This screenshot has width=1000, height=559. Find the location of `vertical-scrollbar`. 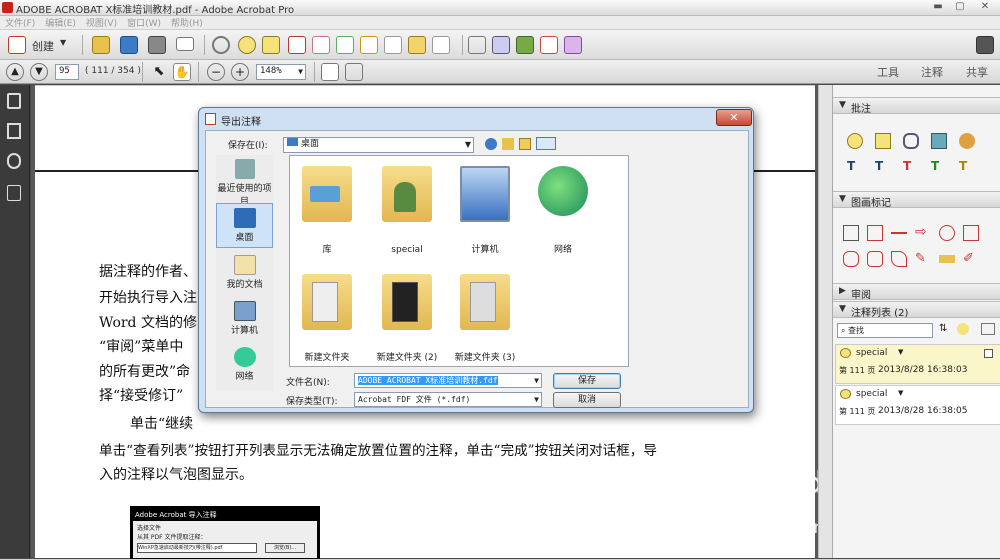

vertical-scrollbar is located at coordinates (825, 321).